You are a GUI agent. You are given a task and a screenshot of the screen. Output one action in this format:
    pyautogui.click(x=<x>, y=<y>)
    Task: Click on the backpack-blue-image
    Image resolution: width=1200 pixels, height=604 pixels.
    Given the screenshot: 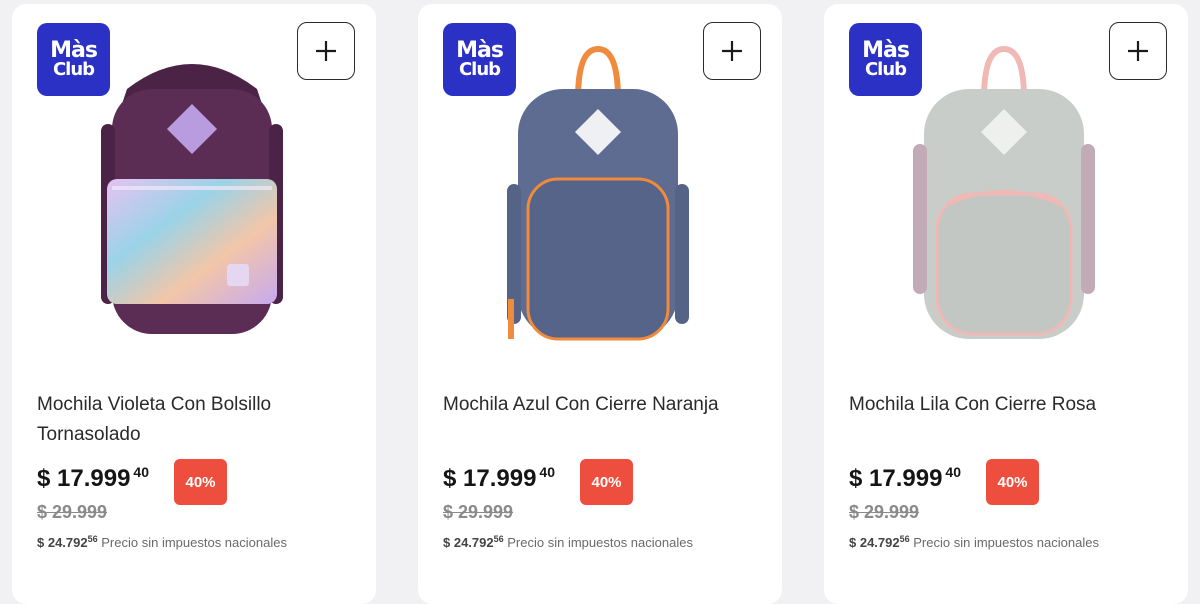 What is the action you would take?
    pyautogui.click(x=598, y=199)
    